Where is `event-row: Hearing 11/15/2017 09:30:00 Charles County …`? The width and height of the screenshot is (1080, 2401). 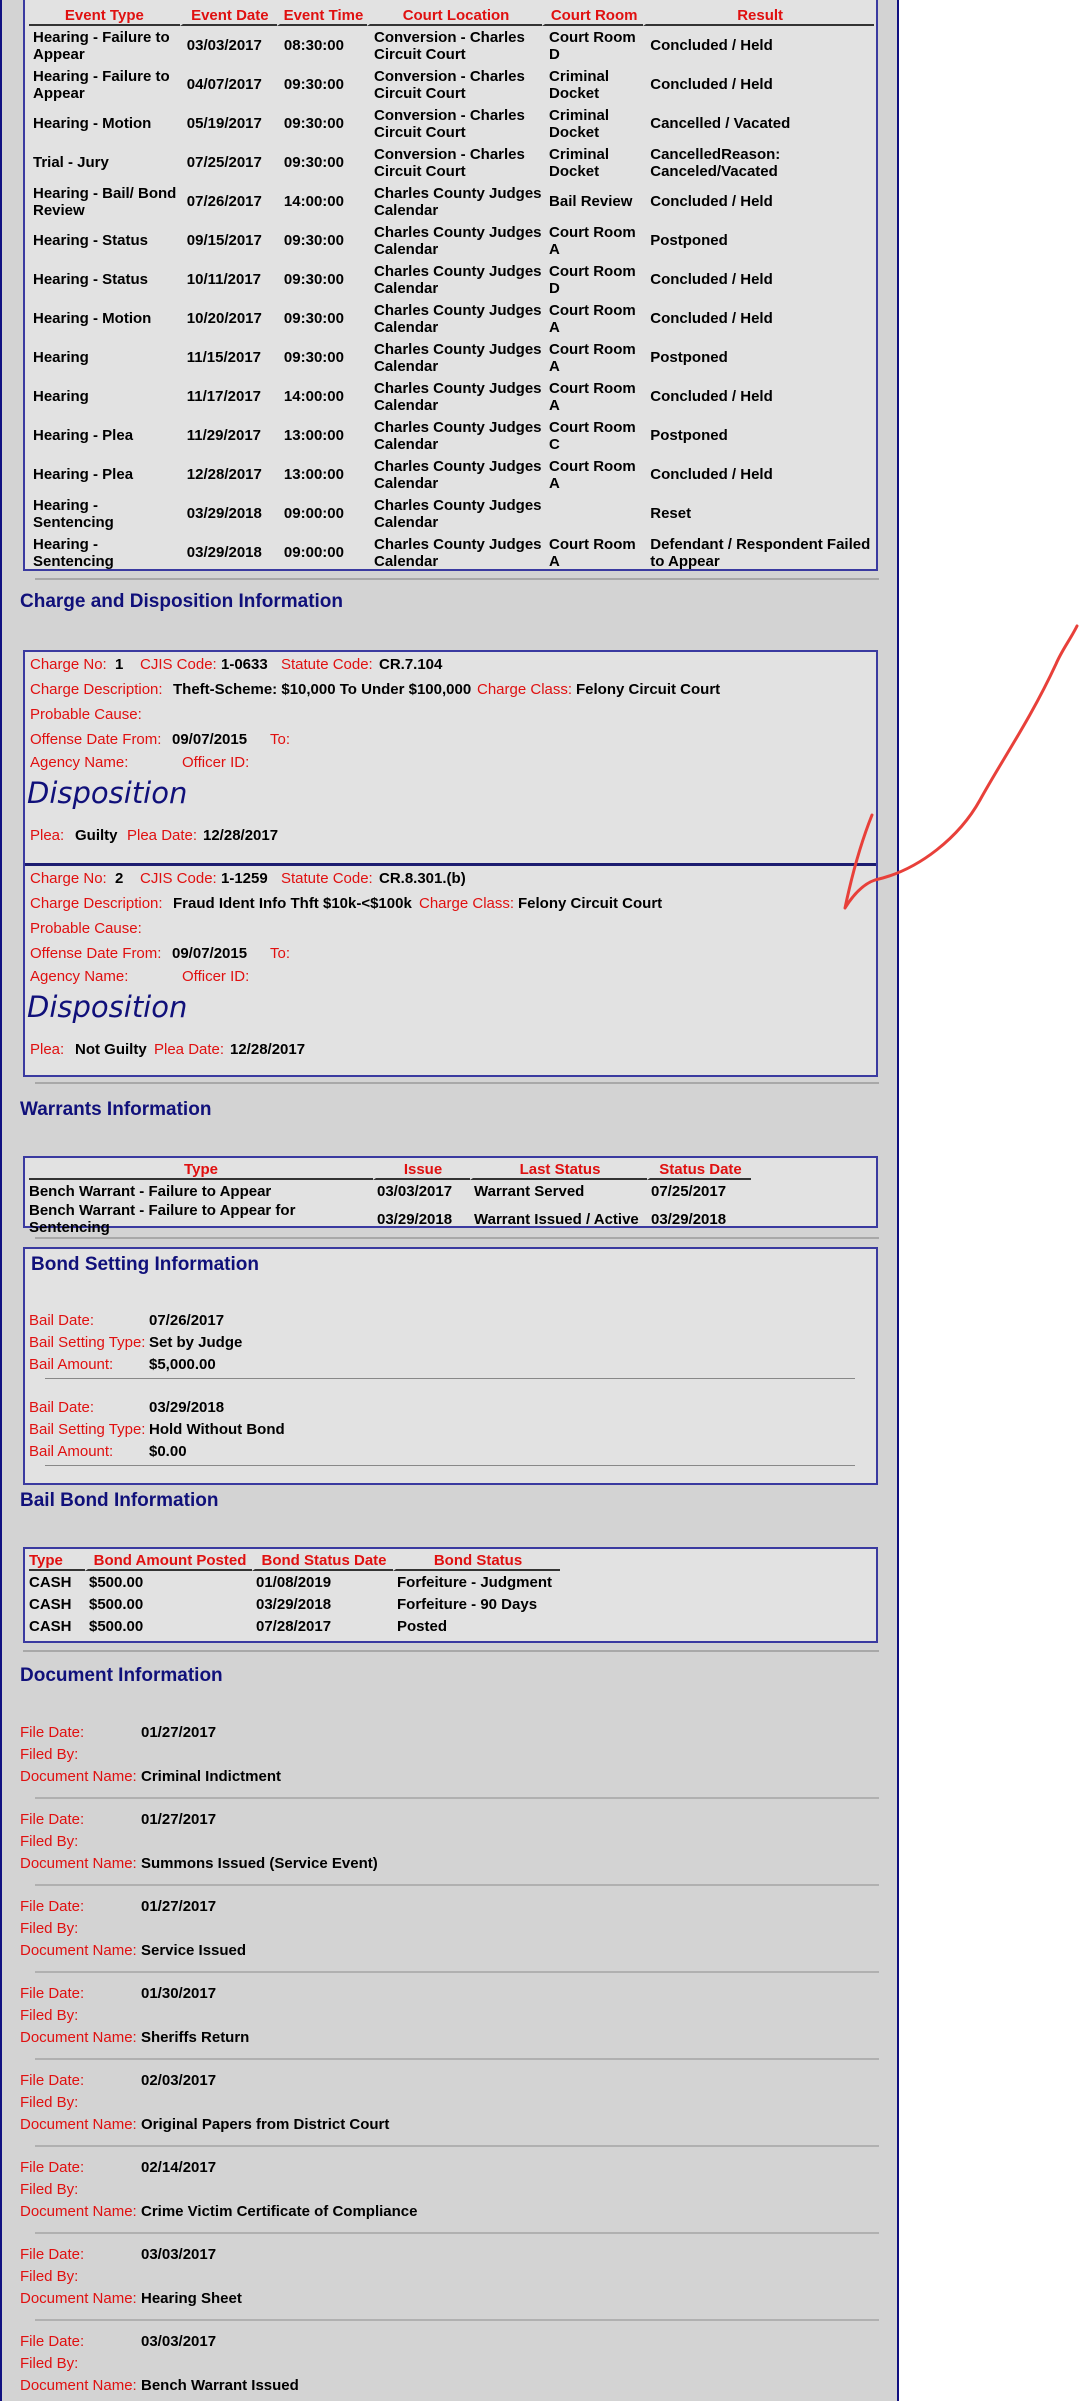
event-row: Hearing 11/15/2017 09:30:00 Charles County … is located at coordinates (451, 357).